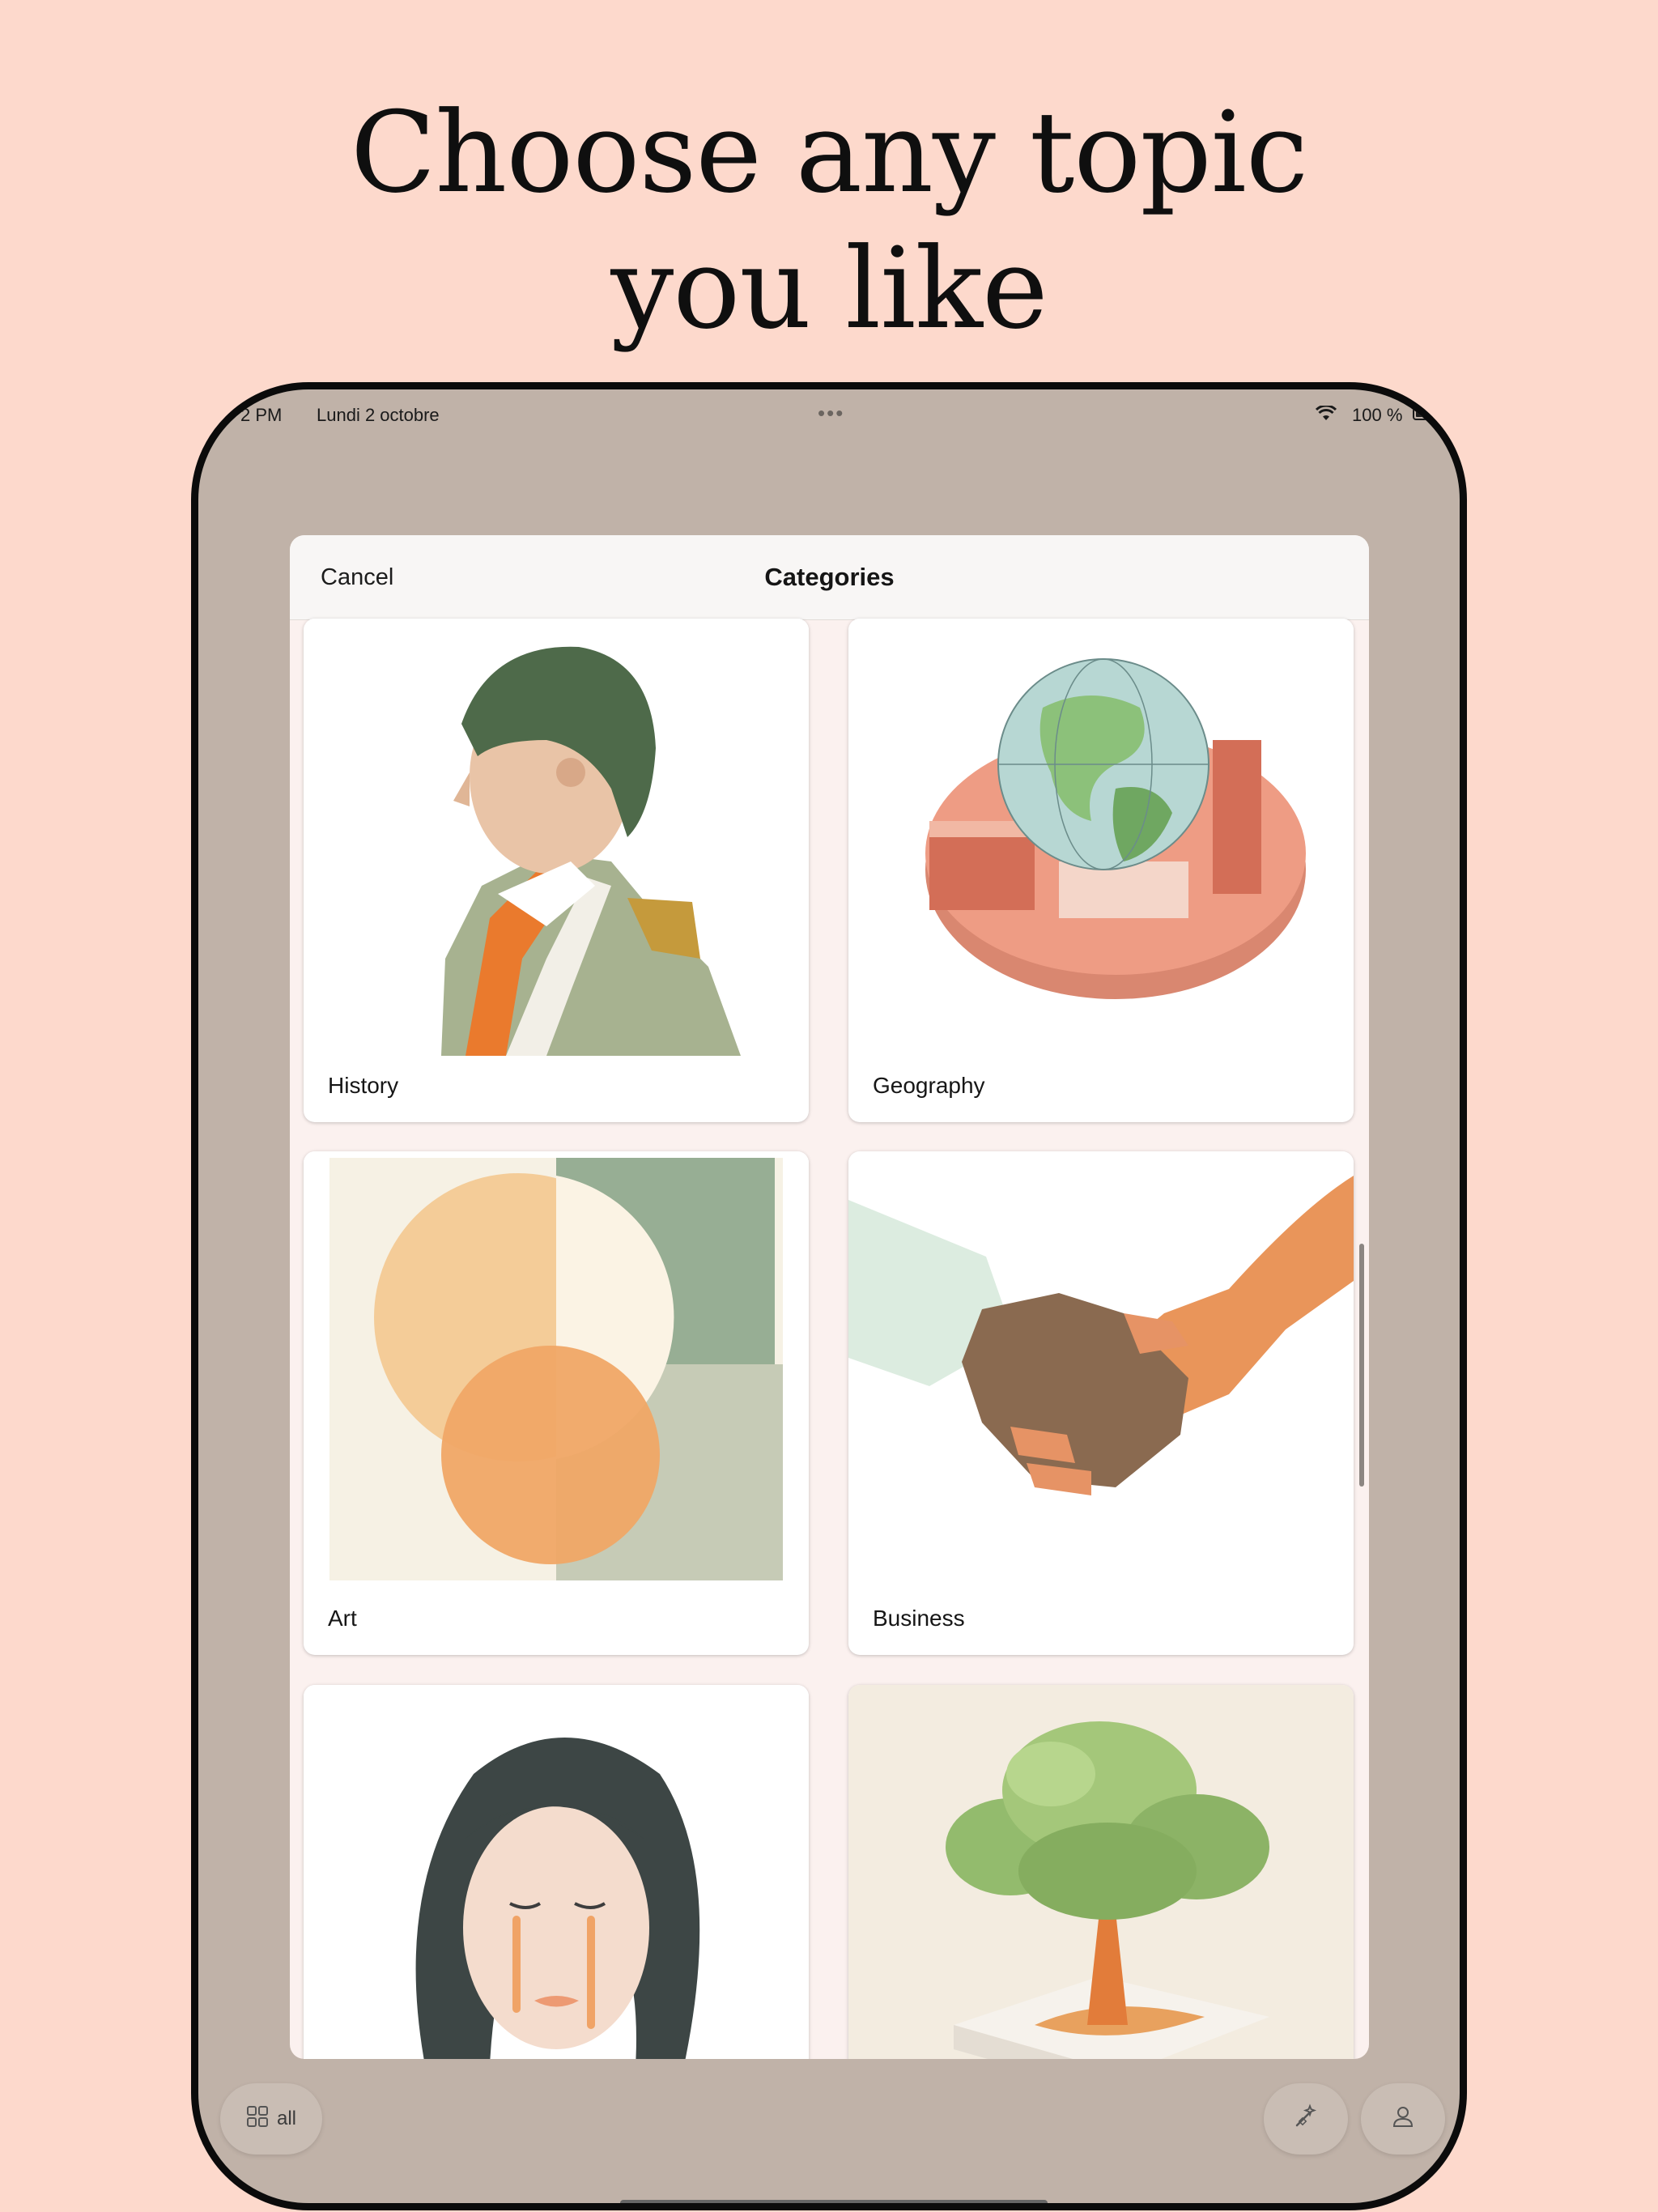 This screenshot has width=1658, height=2212. What do you see at coordinates (1101, 845) in the screenshot?
I see `geography-globe-image` at bounding box center [1101, 845].